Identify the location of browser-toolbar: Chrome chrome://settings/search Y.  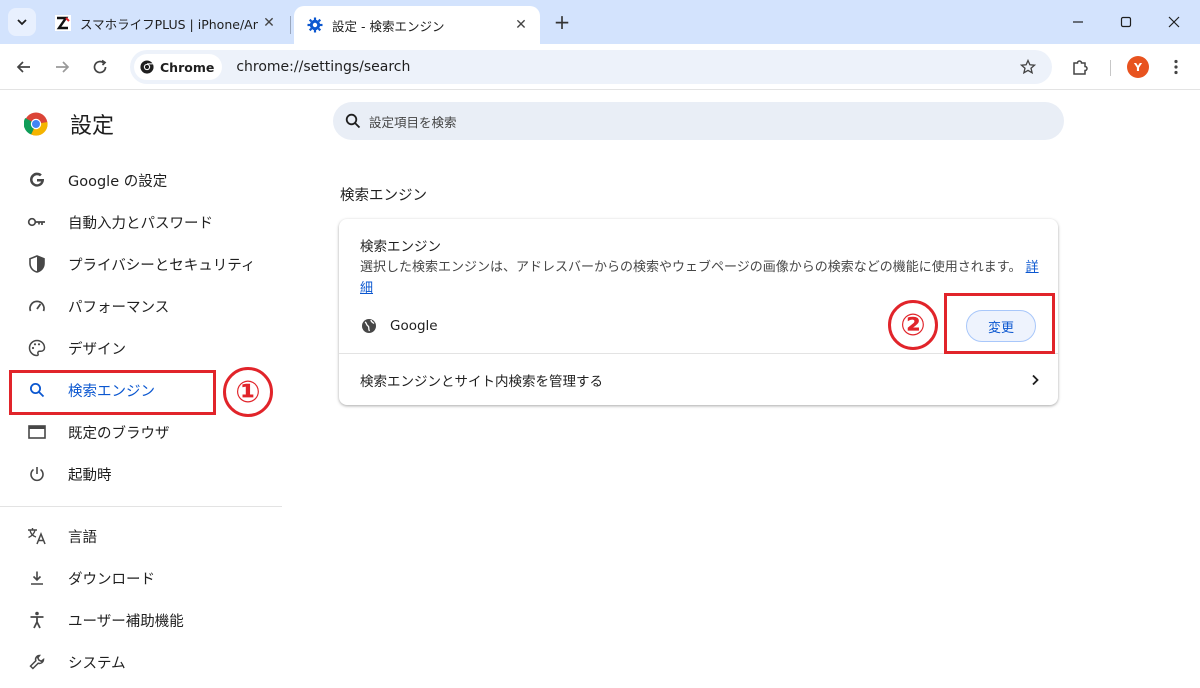
(600, 67).